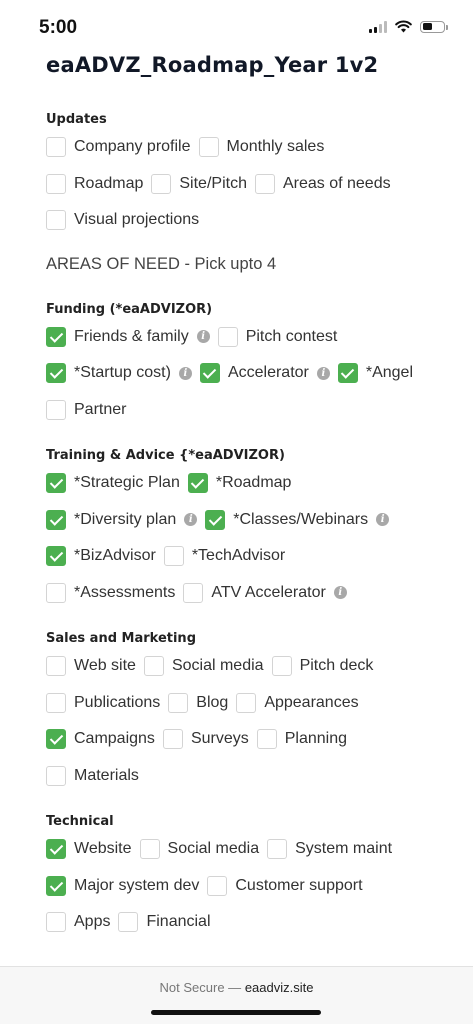 The image size is (473, 1024). I want to click on option-label: Major system dev, so click(136, 886).